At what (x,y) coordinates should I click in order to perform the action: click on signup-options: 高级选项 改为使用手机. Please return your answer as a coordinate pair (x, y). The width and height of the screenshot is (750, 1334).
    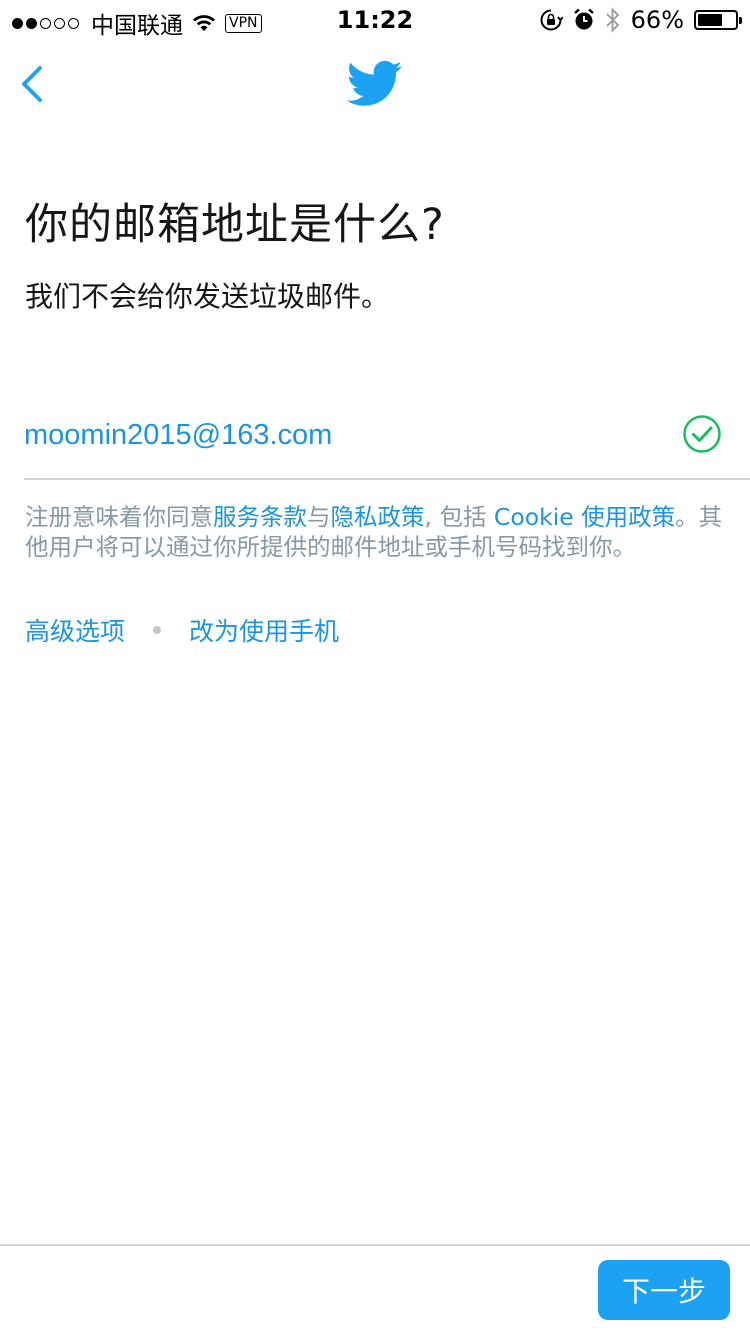
    Looking at the image, I should click on (182, 630).